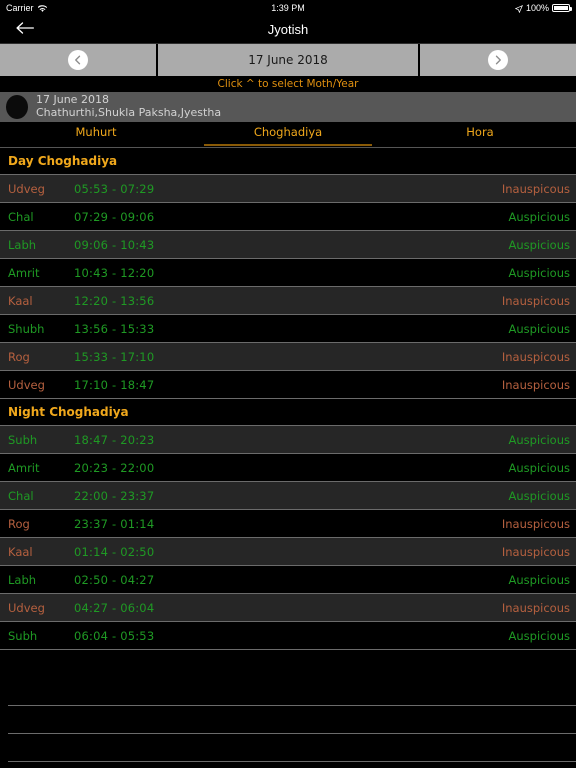 This screenshot has width=576, height=768. What do you see at coordinates (114, 356) in the screenshot?
I see `choghadiya-time: 15:33 - 17:10` at bounding box center [114, 356].